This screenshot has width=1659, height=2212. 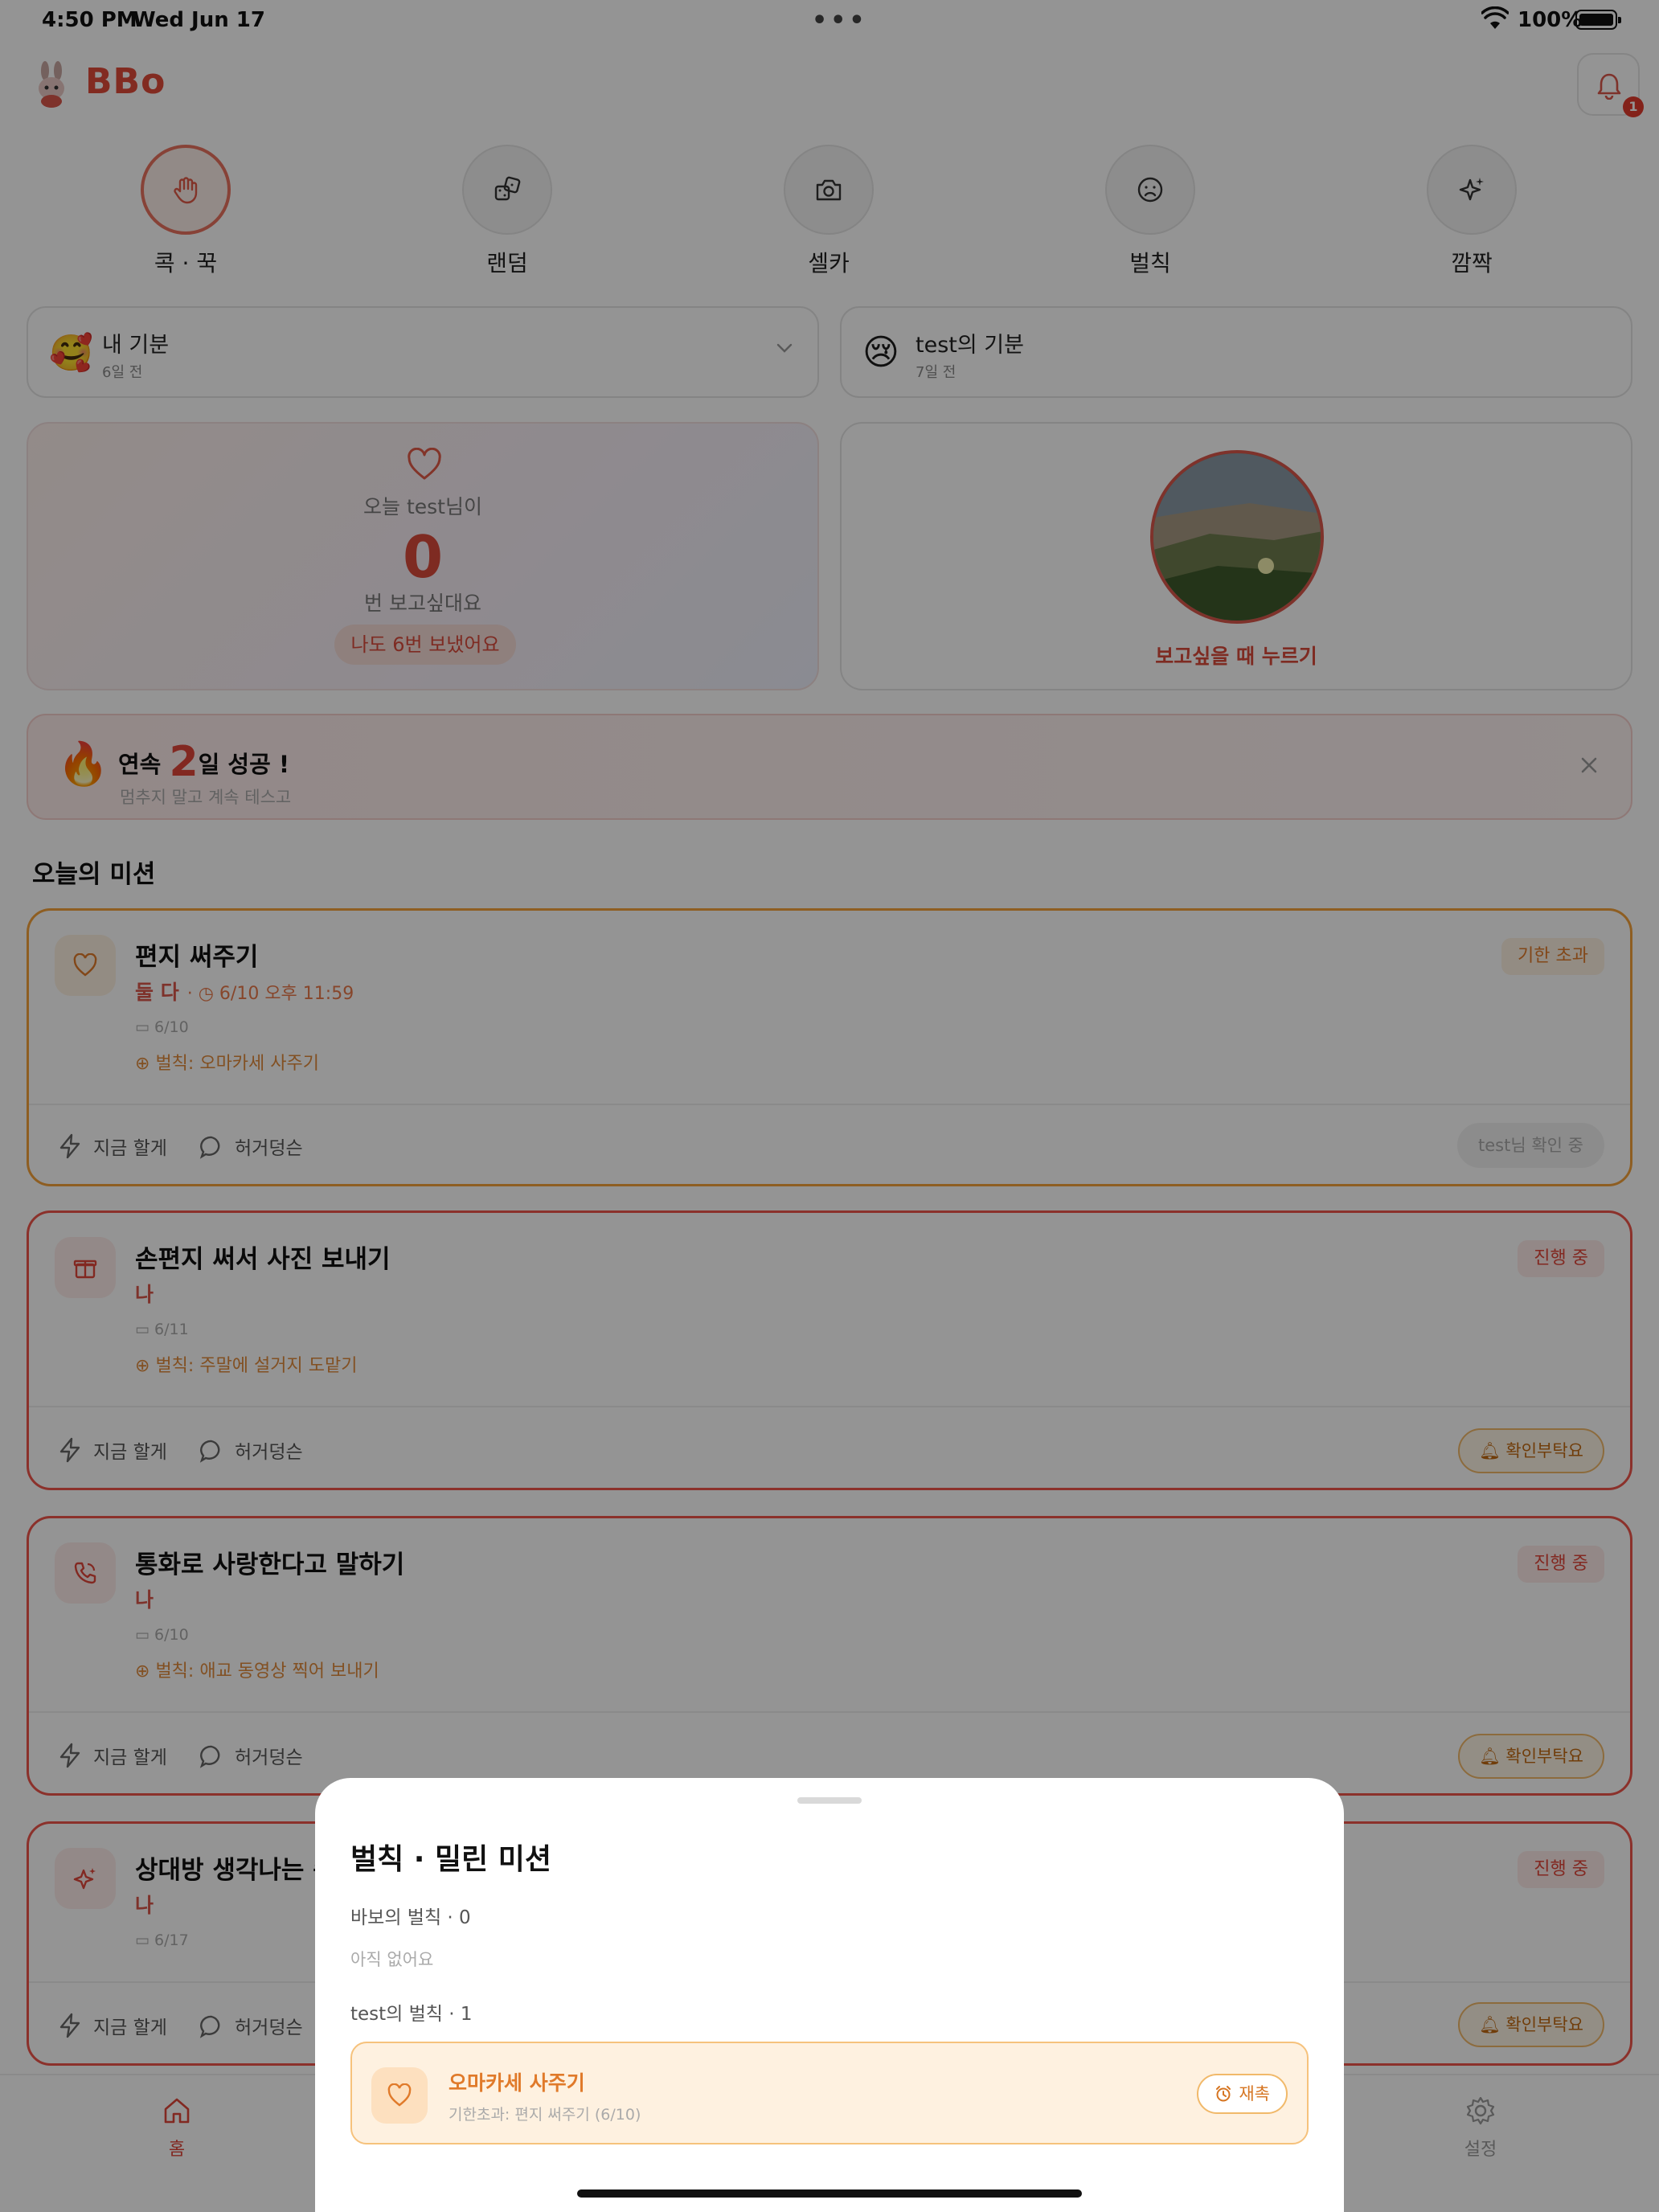 What do you see at coordinates (617, 2115) in the screenshot?
I see `penalty-sub-date: (6/10)` at bounding box center [617, 2115].